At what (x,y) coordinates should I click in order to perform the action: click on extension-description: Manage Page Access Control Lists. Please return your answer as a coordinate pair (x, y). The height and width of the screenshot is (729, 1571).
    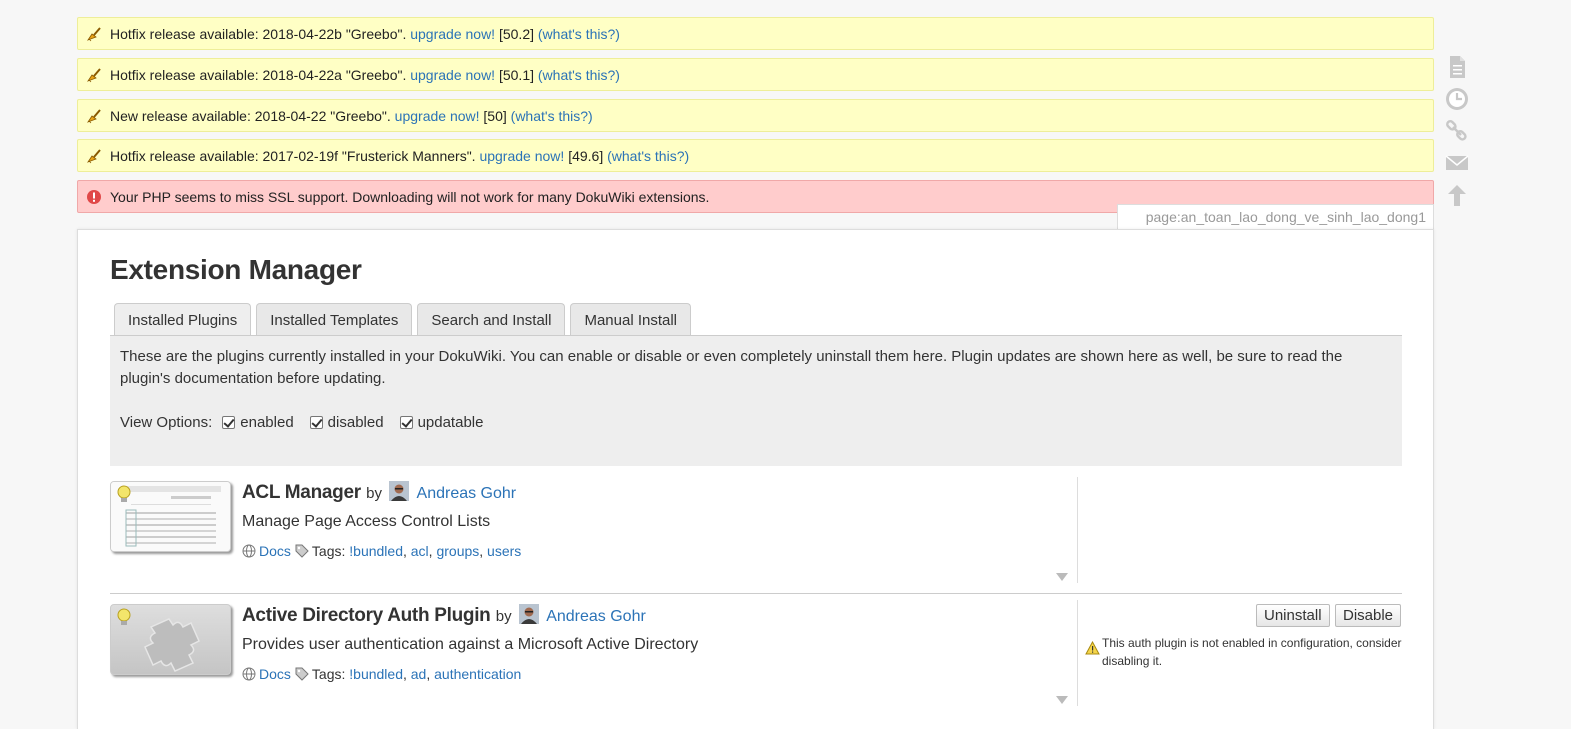
    Looking at the image, I should click on (366, 521).